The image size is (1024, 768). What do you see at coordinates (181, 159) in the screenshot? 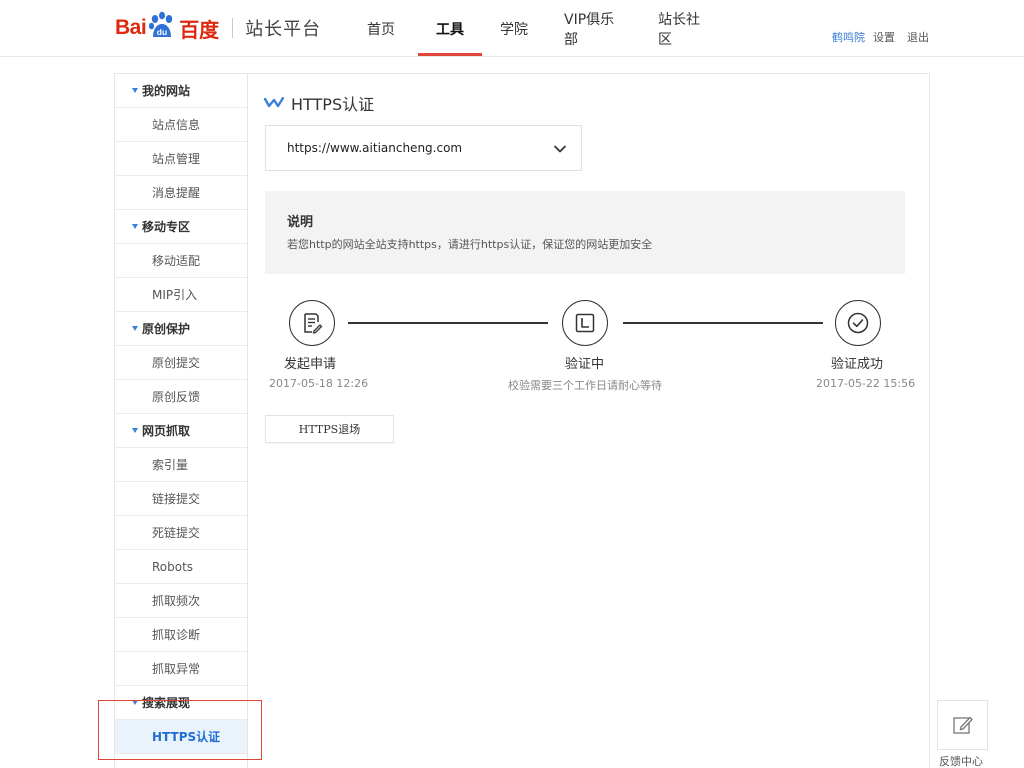
I see `sidebar-item-site-manage: 站点管理` at bounding box center [181, 159].